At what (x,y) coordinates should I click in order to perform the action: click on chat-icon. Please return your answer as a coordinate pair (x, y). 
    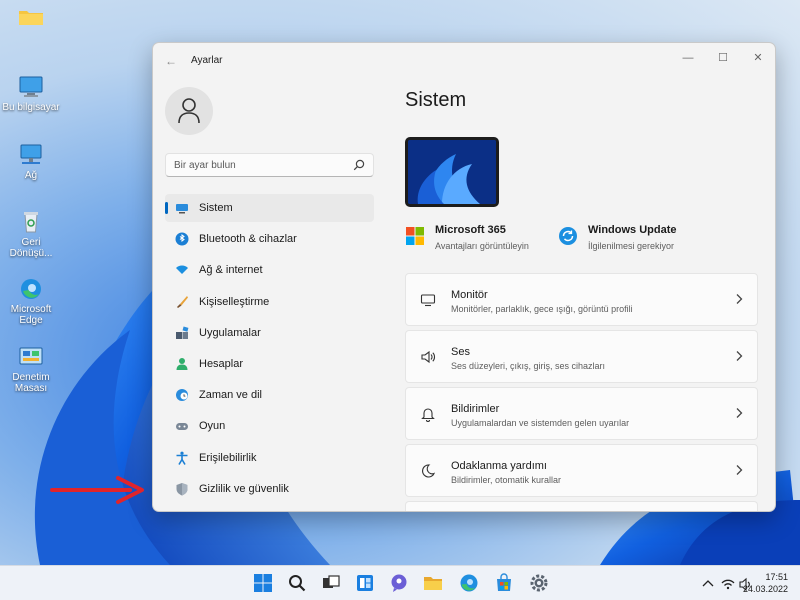
    Looking at the image, I should click on (399, 583).